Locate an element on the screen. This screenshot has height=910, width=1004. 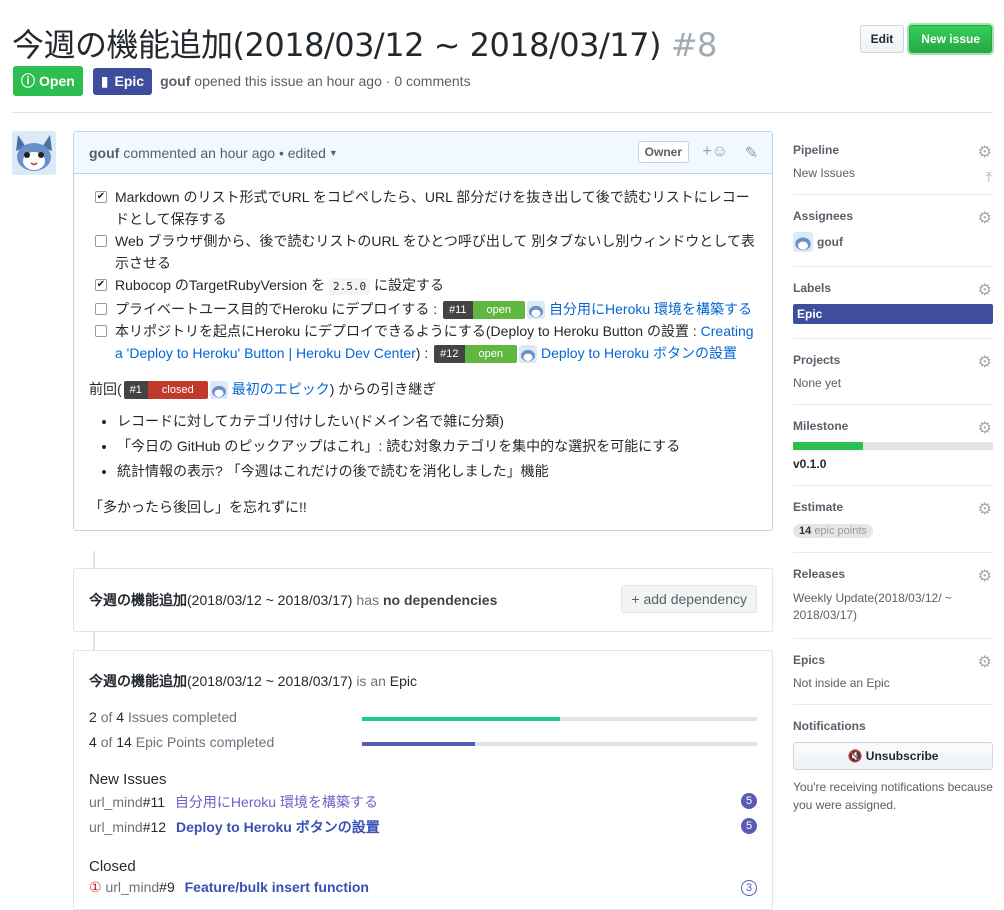
assignees-heading: Assignees is located at coordinates (823, 216).